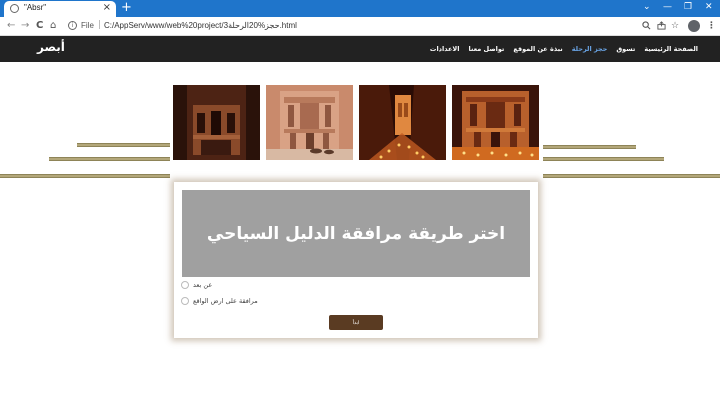  What do you see at coordinates (671, 49) in the screenshot?
I see `nav-home: الصفحة الرئيسية` at bounding box center [671, 49].